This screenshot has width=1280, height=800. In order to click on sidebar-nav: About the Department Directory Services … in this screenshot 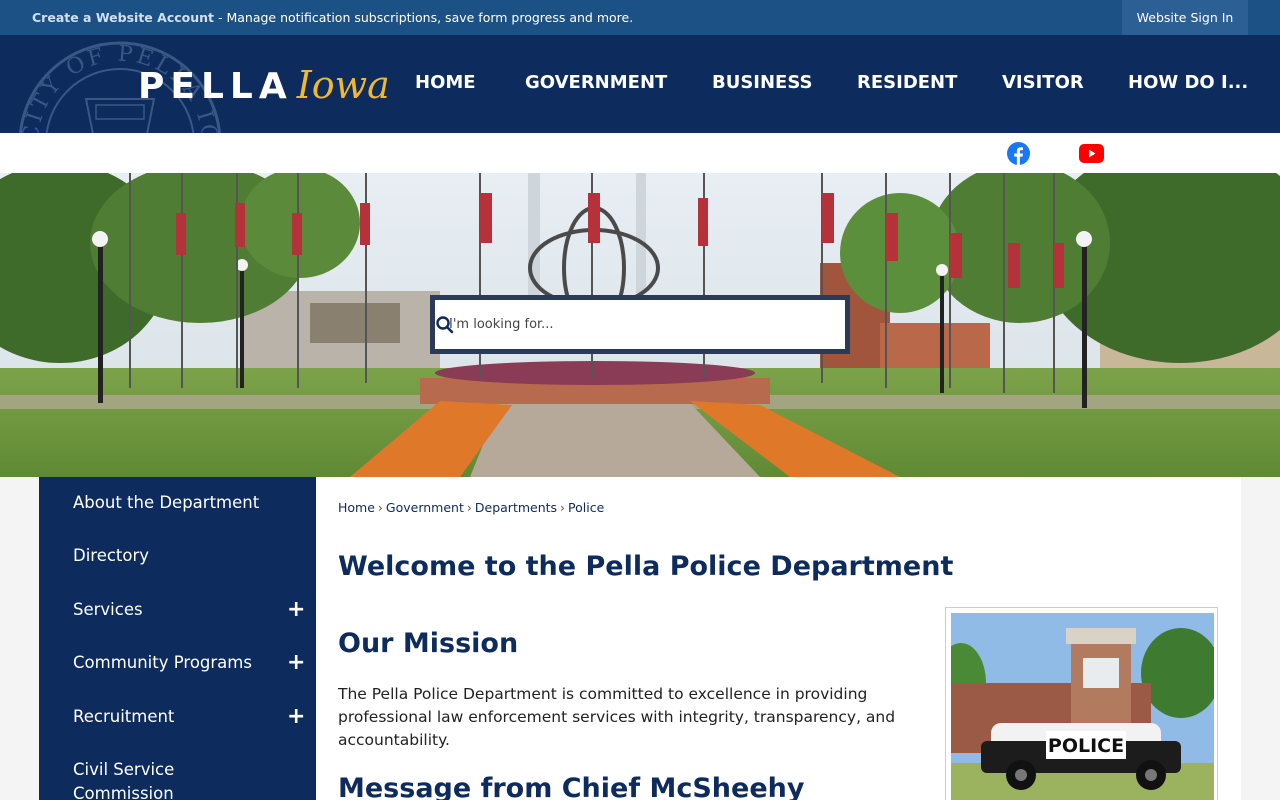, I will do `click(177, 638)`.